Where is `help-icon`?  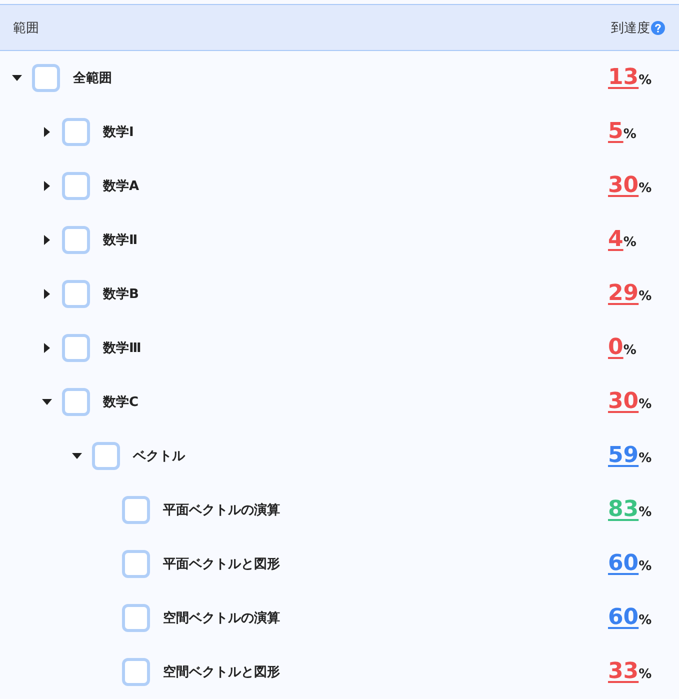 help-icon is located at coordinates (658, 27).